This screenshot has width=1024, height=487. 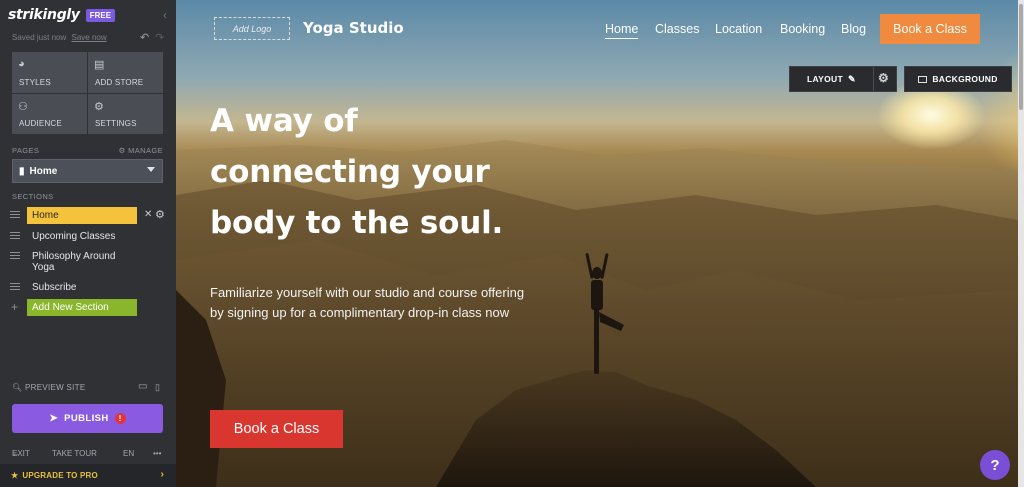 I want to click on publish-label: PUBLISH, so click(x=86, y=418).